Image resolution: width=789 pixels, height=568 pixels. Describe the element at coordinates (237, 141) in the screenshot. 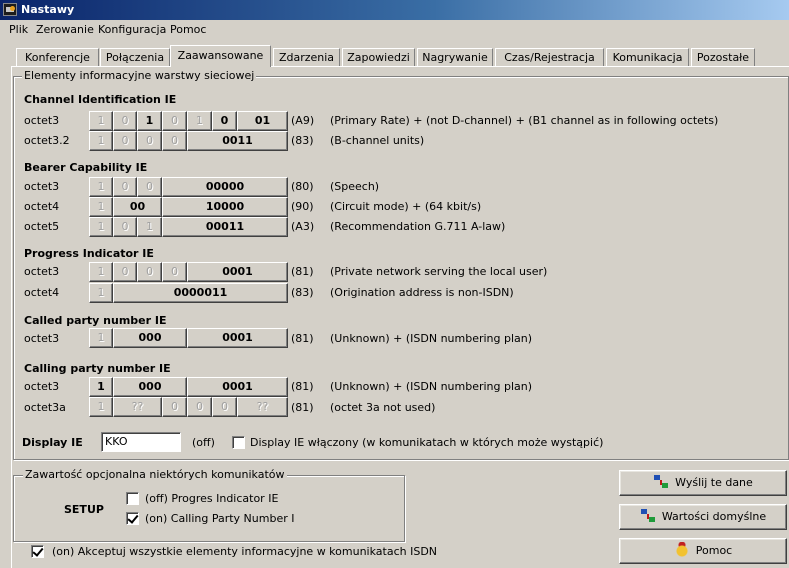

I see `bit-button: 0011` at that location.